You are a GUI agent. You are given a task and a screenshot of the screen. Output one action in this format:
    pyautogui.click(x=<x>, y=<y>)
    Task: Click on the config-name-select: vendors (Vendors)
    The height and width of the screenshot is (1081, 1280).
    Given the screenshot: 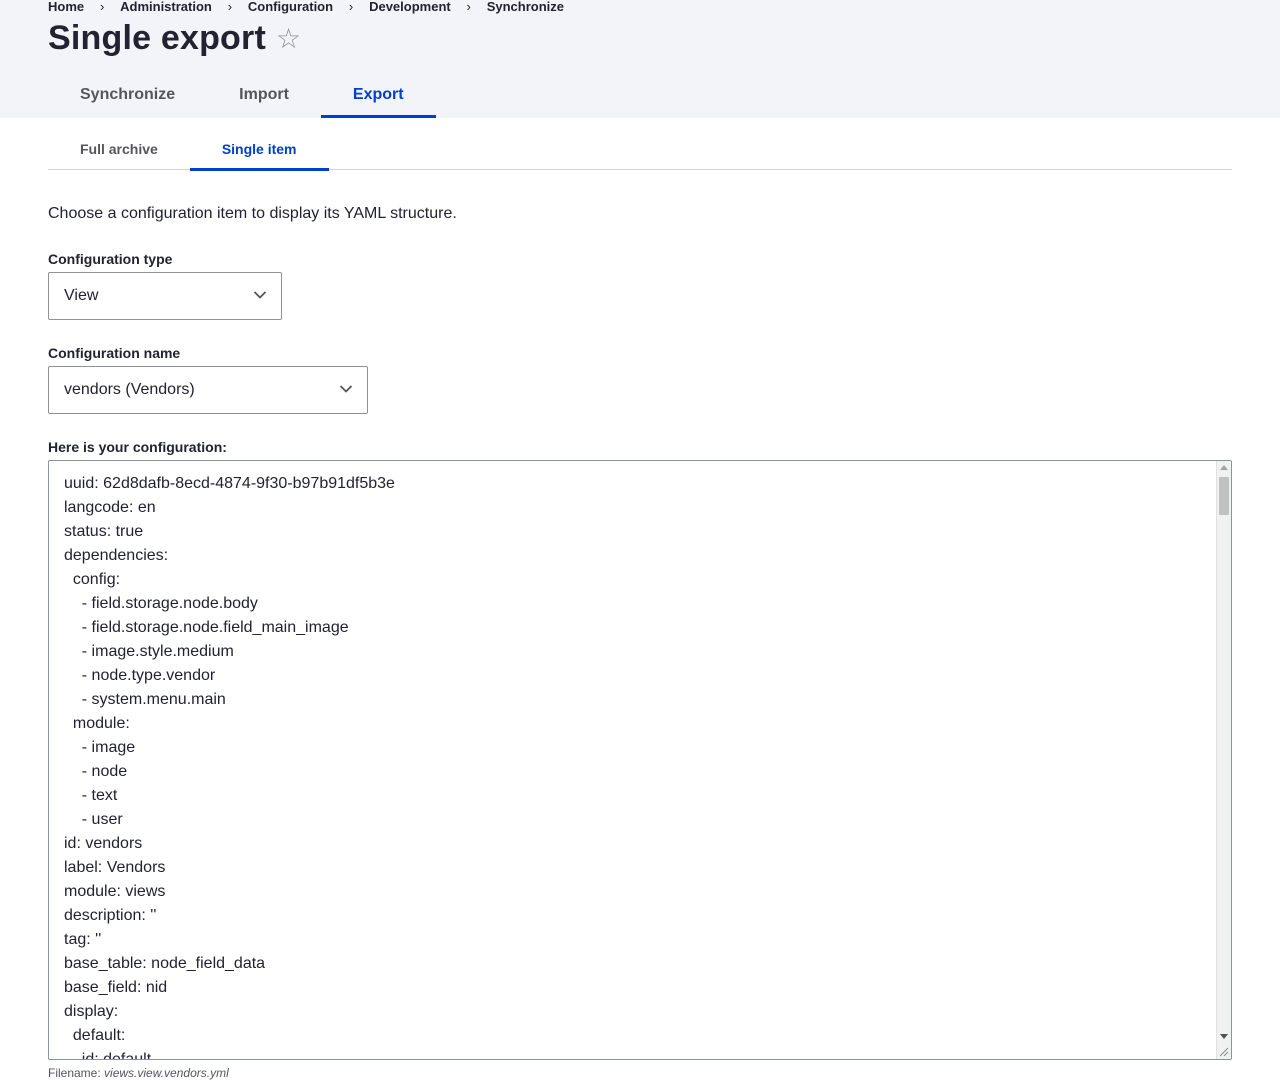 What is the action you would take?
    pyautogui.click(x=208, y=390)
    